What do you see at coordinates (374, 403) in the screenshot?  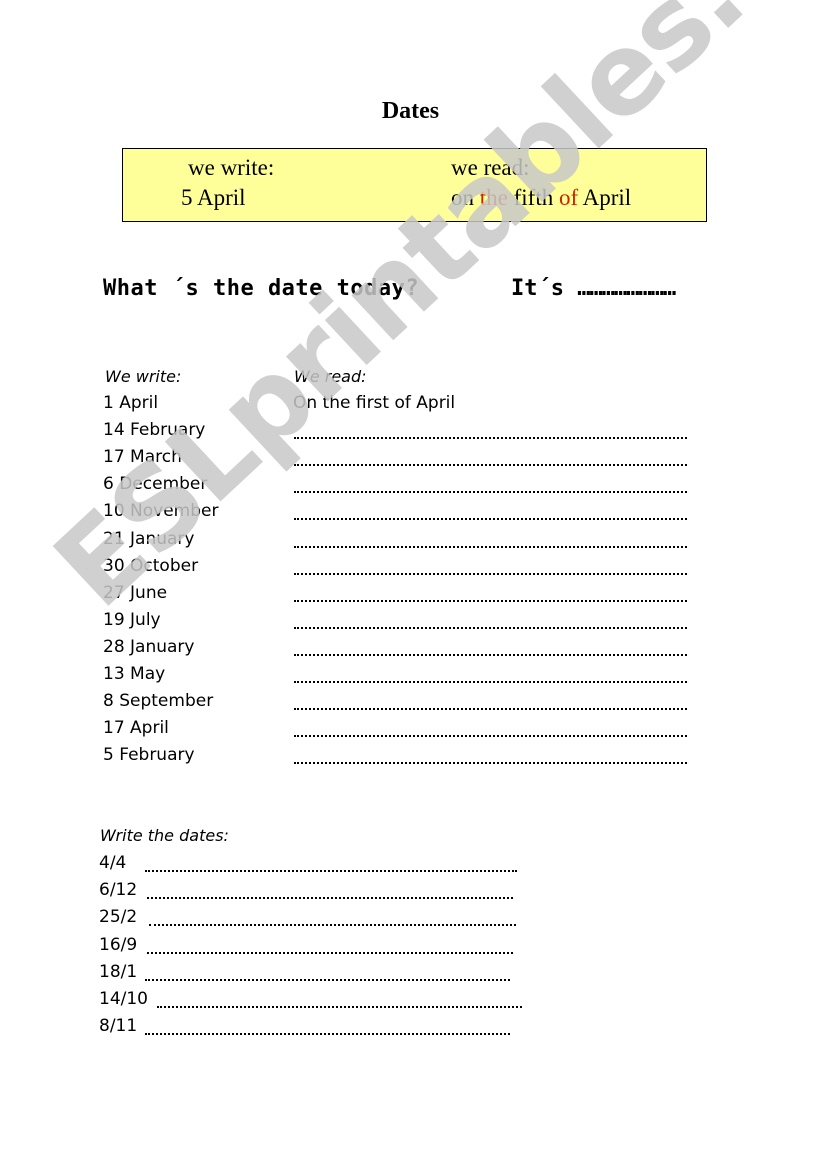 I see `date-read: On the first of April` at bounding box center [374, 403].